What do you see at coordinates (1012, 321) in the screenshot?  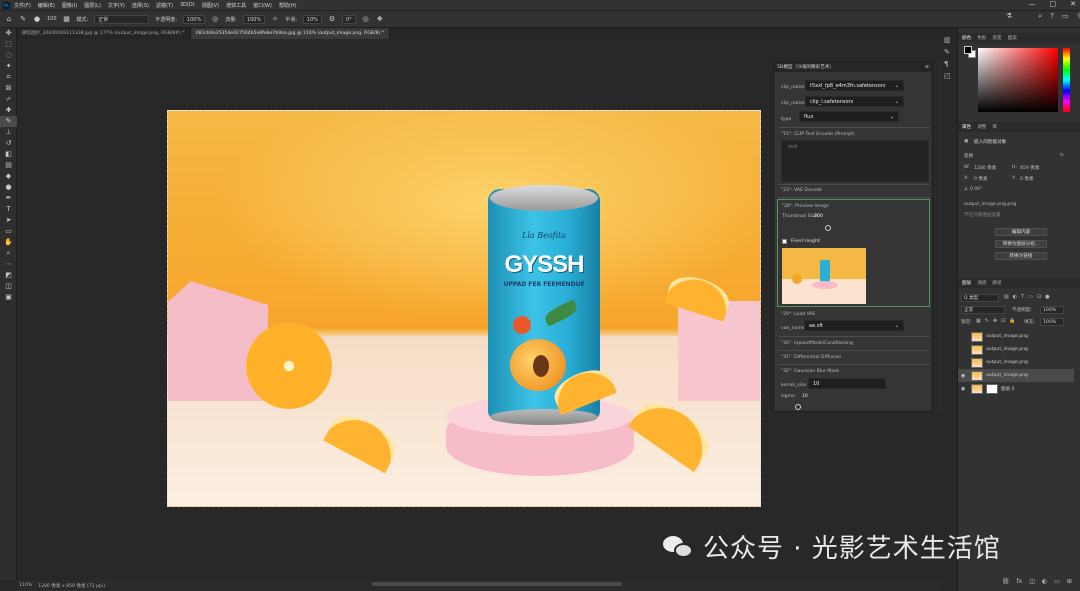 I see `lock-all-icon: 🔒` at bounding box center [1012, 321].